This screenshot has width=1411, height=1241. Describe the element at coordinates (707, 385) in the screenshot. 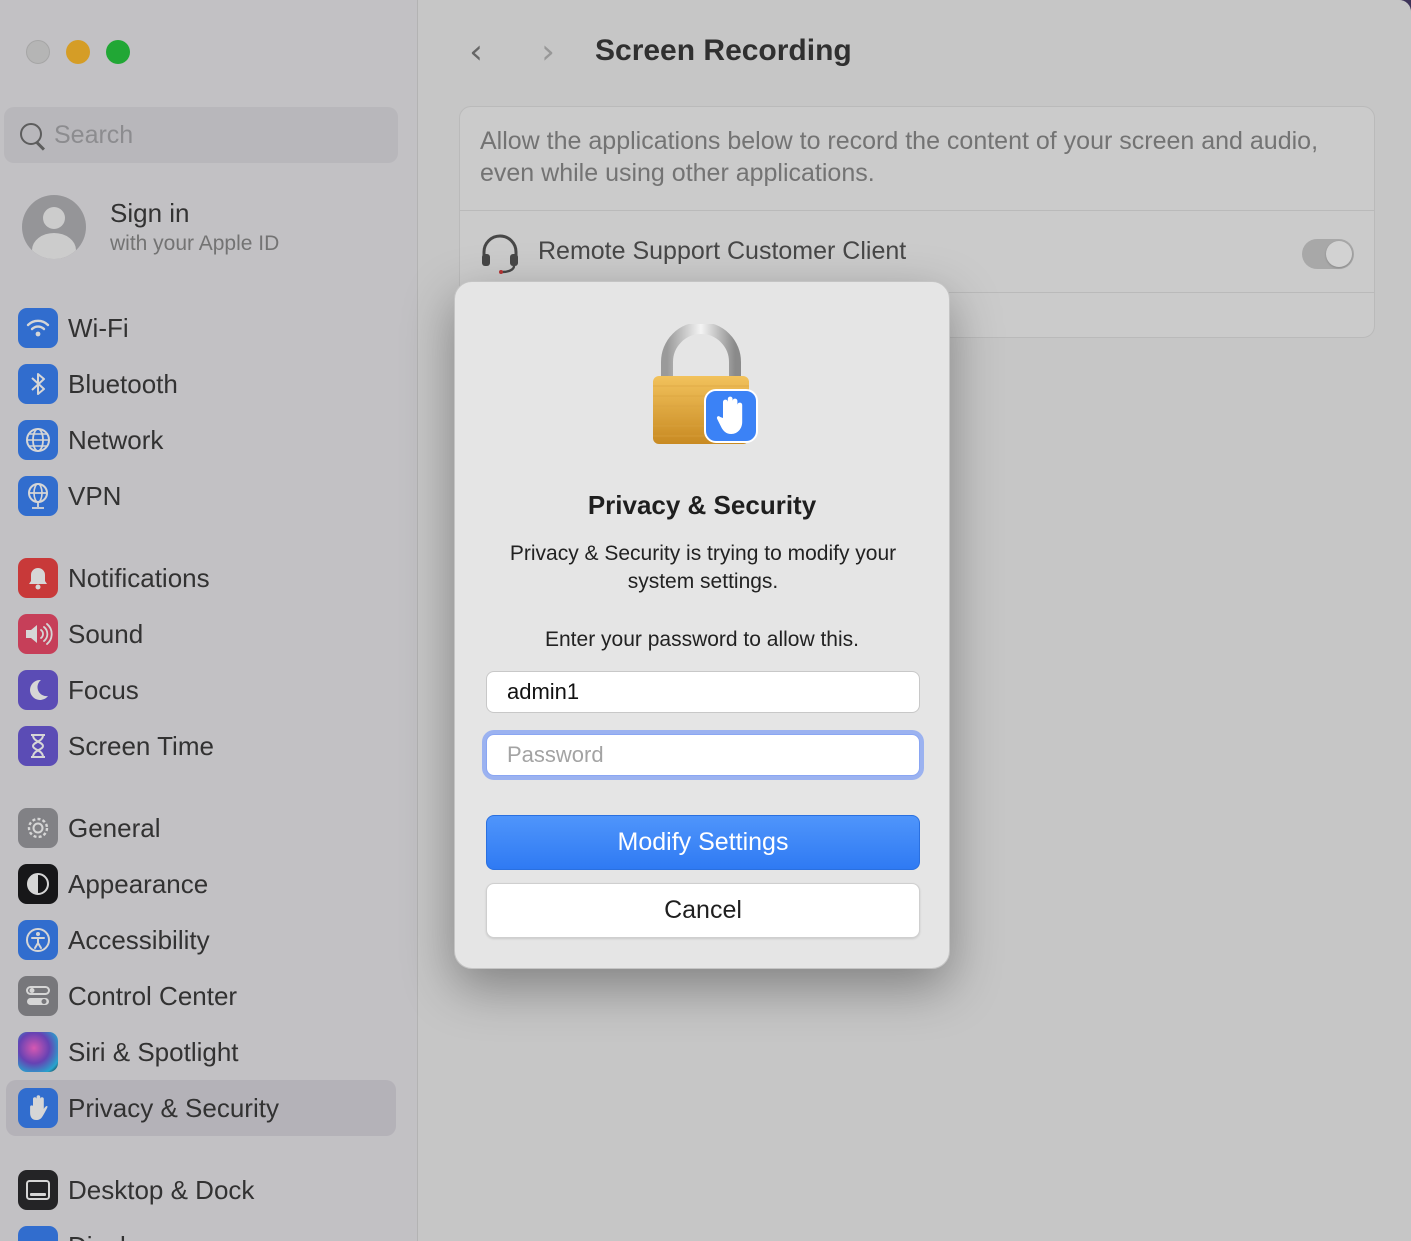

I see `lock-icon` at that location.